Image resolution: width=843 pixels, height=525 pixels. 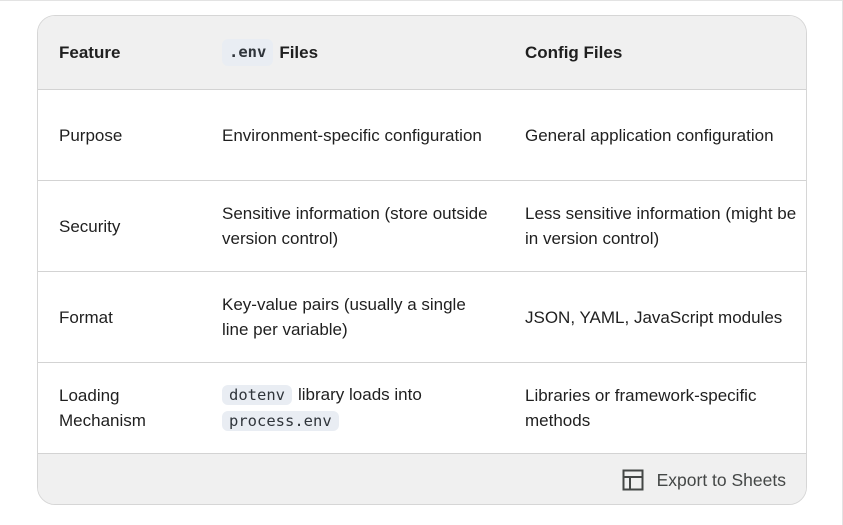 I want to click on export-to-sheets-button: Export to Sheets, so click(x=703, y=480).